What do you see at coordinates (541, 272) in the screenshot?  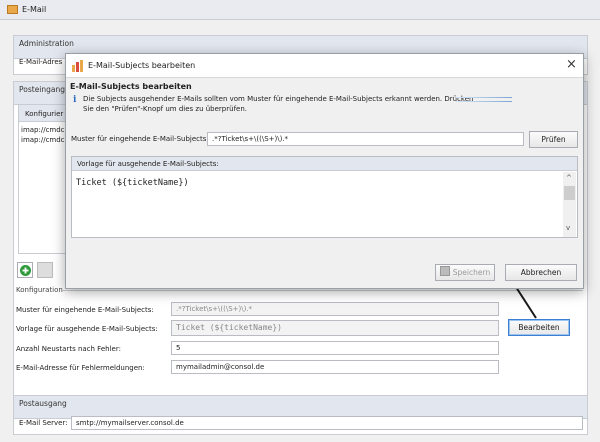 I see `cancel-button: Abbrechen` at bounding box center [541, 272].